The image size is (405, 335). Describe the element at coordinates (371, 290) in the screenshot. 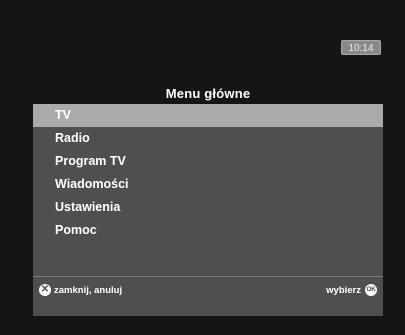

I see `ok-icon: OK` at that location.